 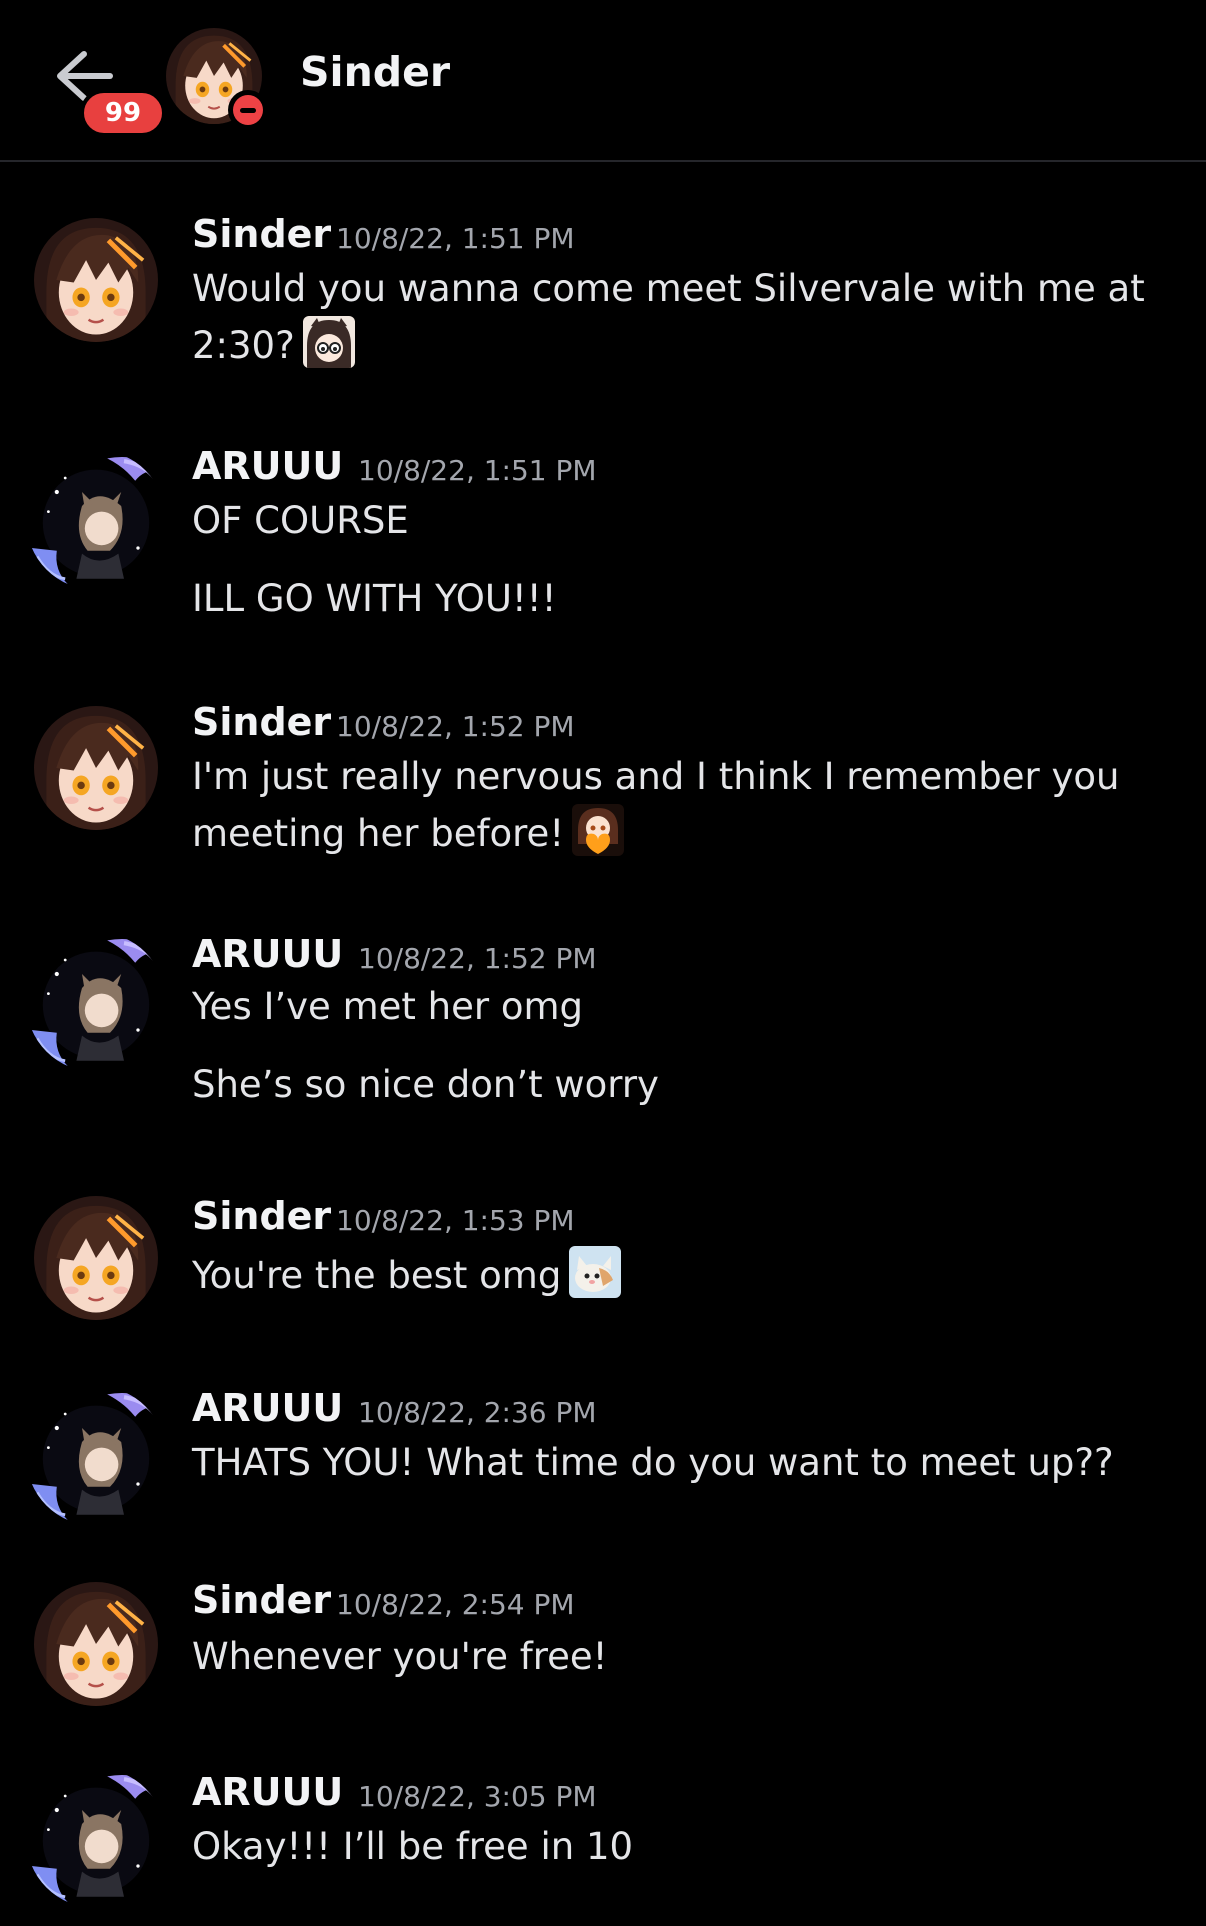 I want to click on message-text: meeting her before!, so click(x=408, y=832).